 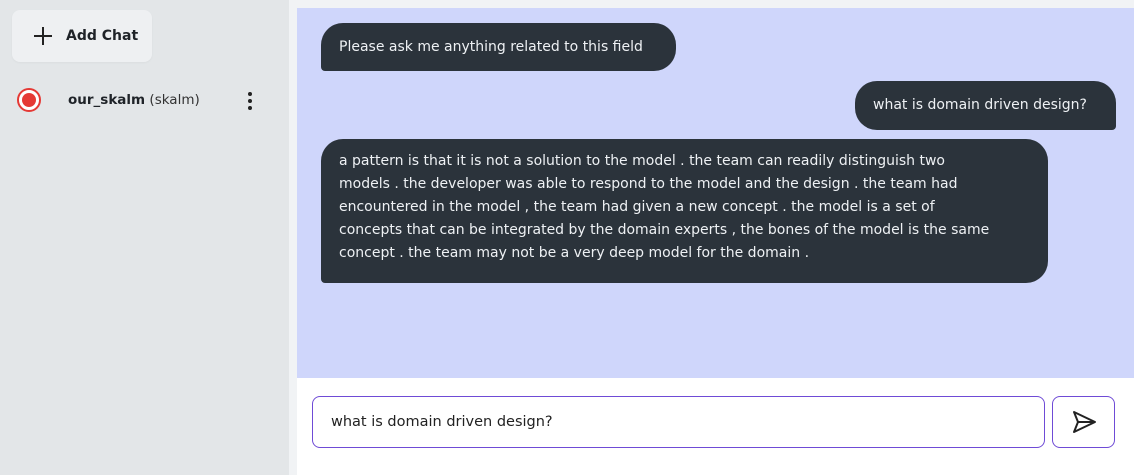 I want to click on add-chat-label: Add Chat, so click(x=102, y=36).